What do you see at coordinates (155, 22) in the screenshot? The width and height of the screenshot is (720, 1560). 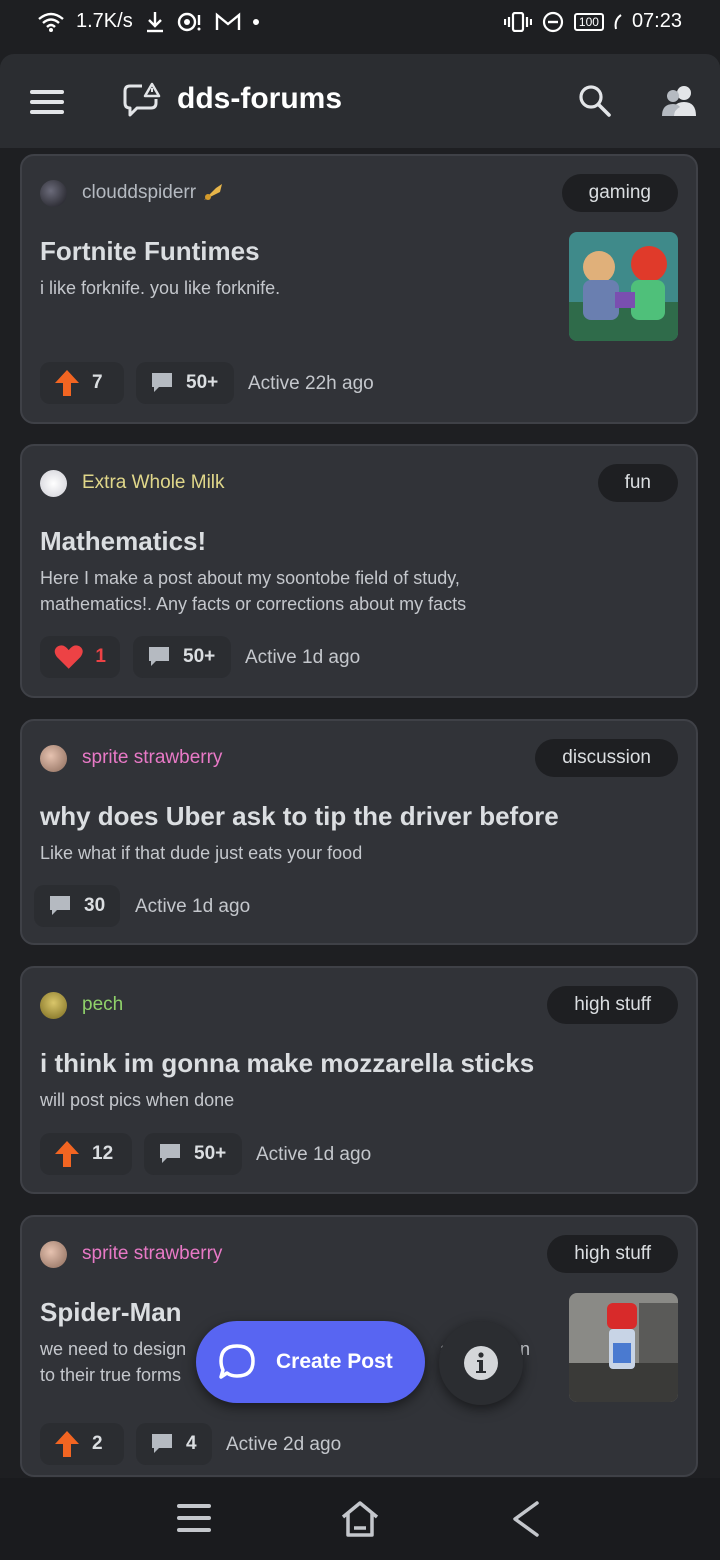 I see `download-icon` at bounding box center [155, 22].